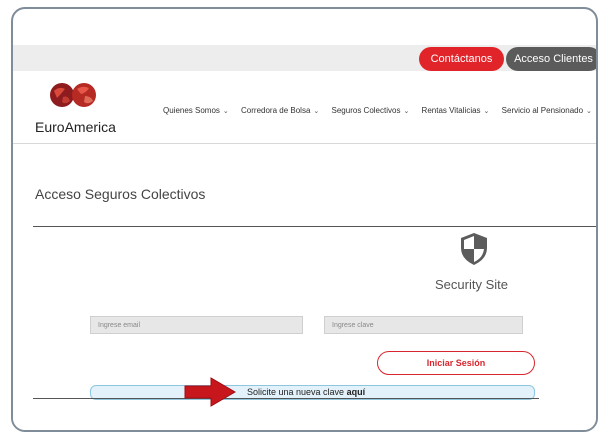 This screenshot has width=608, height=440. Describe the element at coordinates (75, 127) in the screenshot. I see `logo-text: EuroAmerica` at that location.